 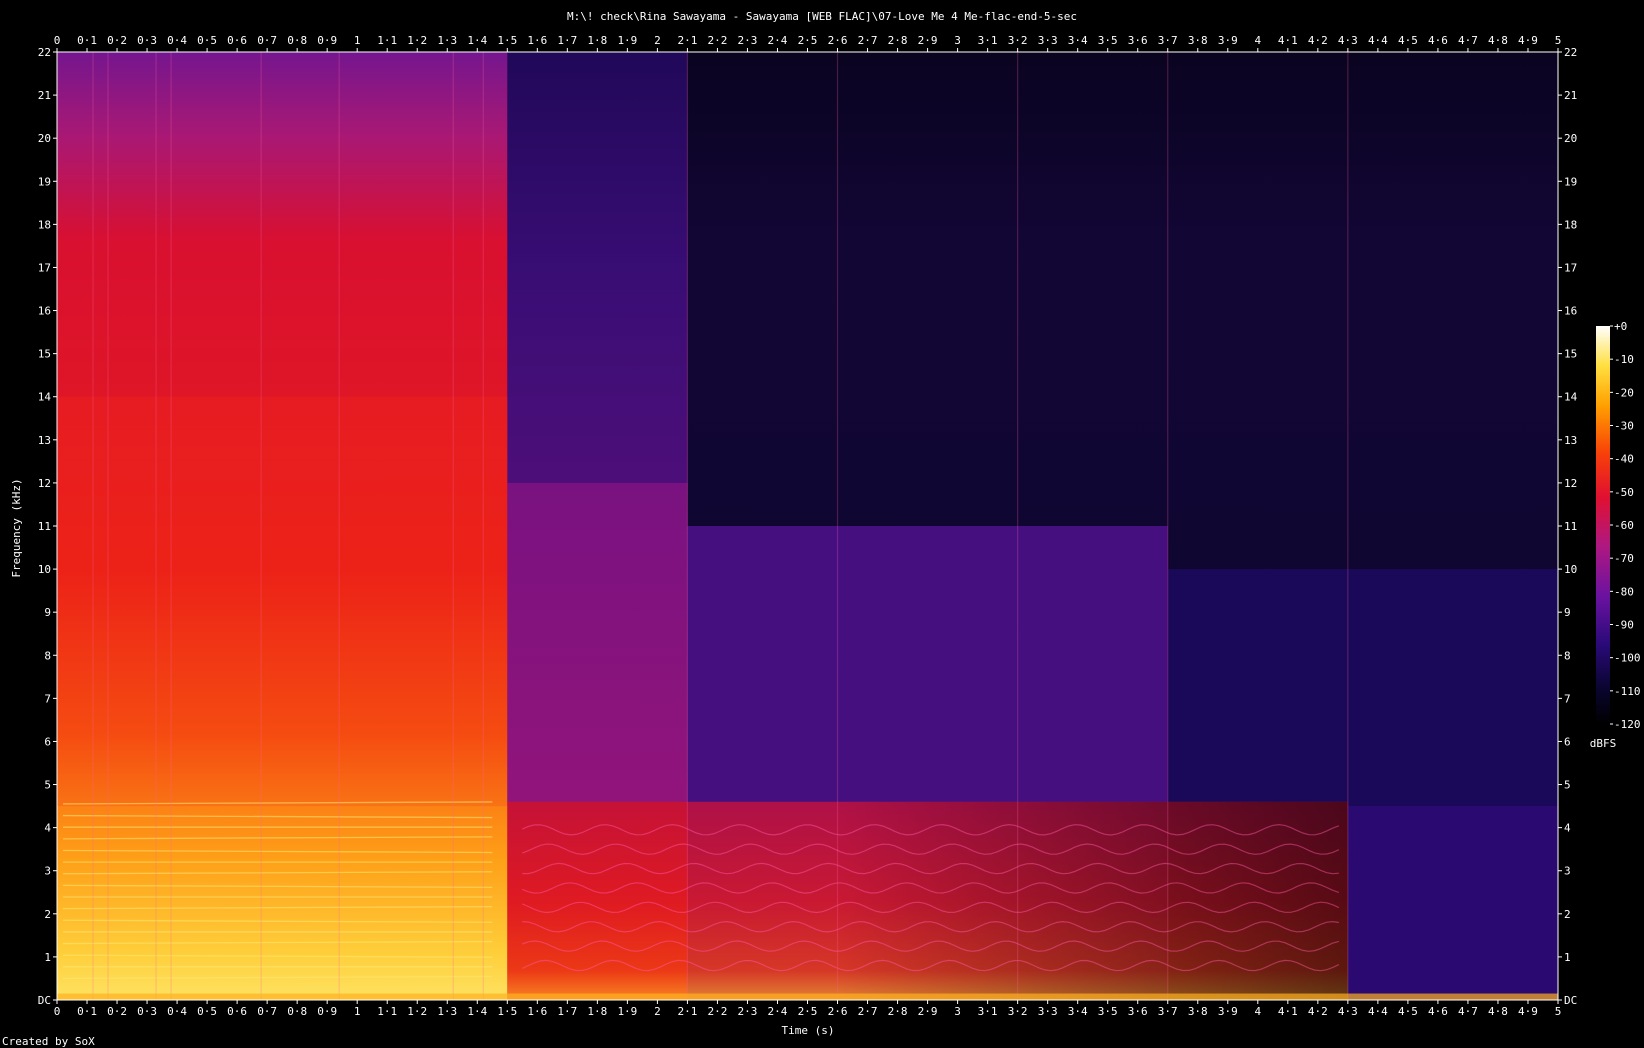 I want to click on x-tick-label-bottom: 2·4, so click(x=778, y=1011).